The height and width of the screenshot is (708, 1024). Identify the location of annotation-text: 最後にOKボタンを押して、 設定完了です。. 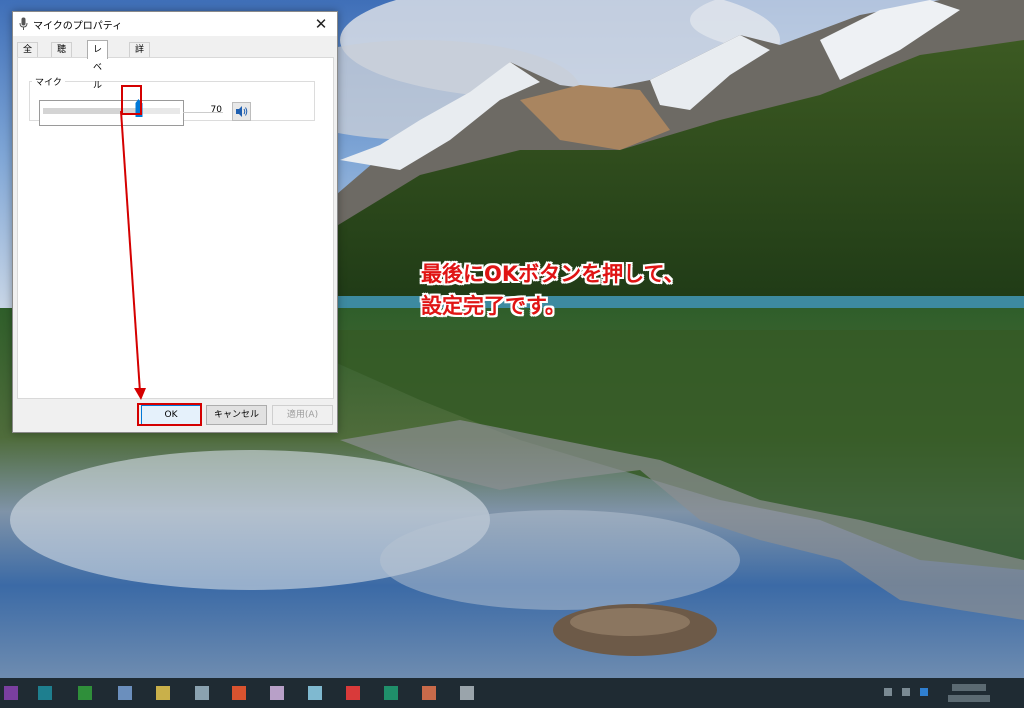
(552, 290).